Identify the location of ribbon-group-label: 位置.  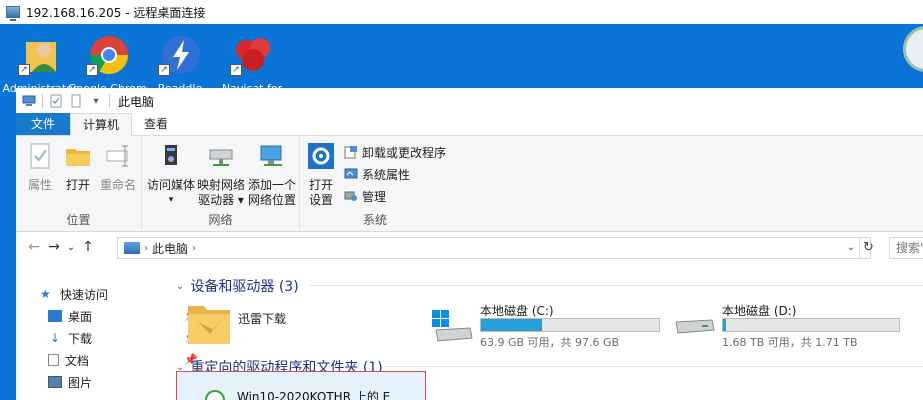
(78, 220).